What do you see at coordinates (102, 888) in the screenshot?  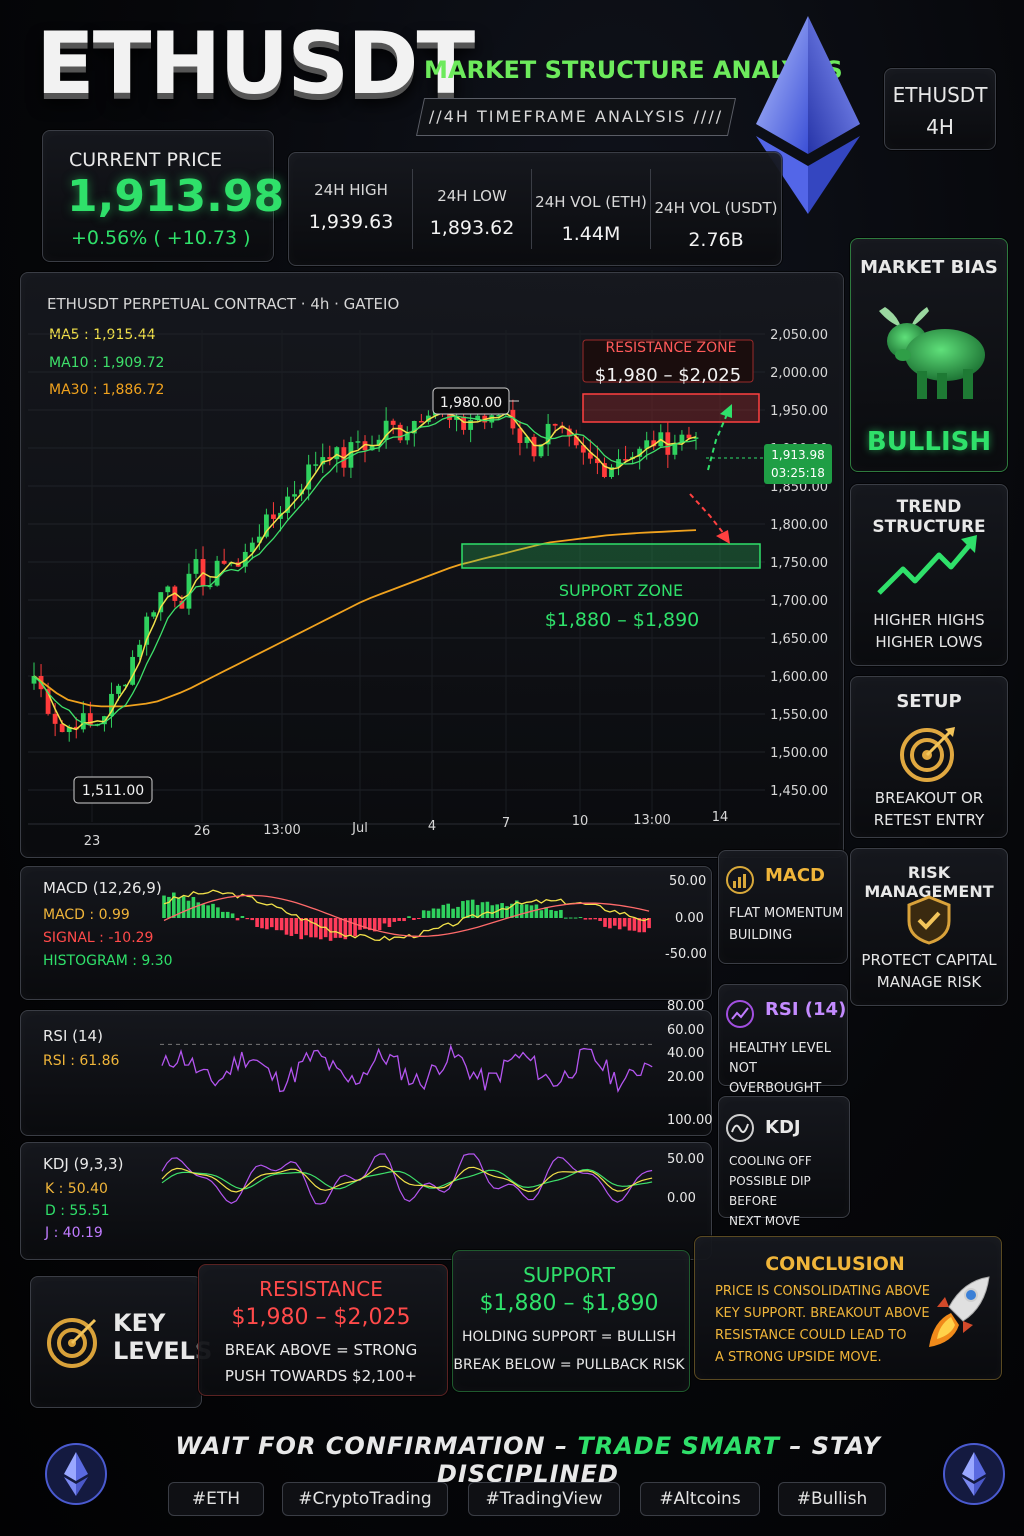 I see `macd-title: MACD (12,26,9)` at bounding box center [102, 888].